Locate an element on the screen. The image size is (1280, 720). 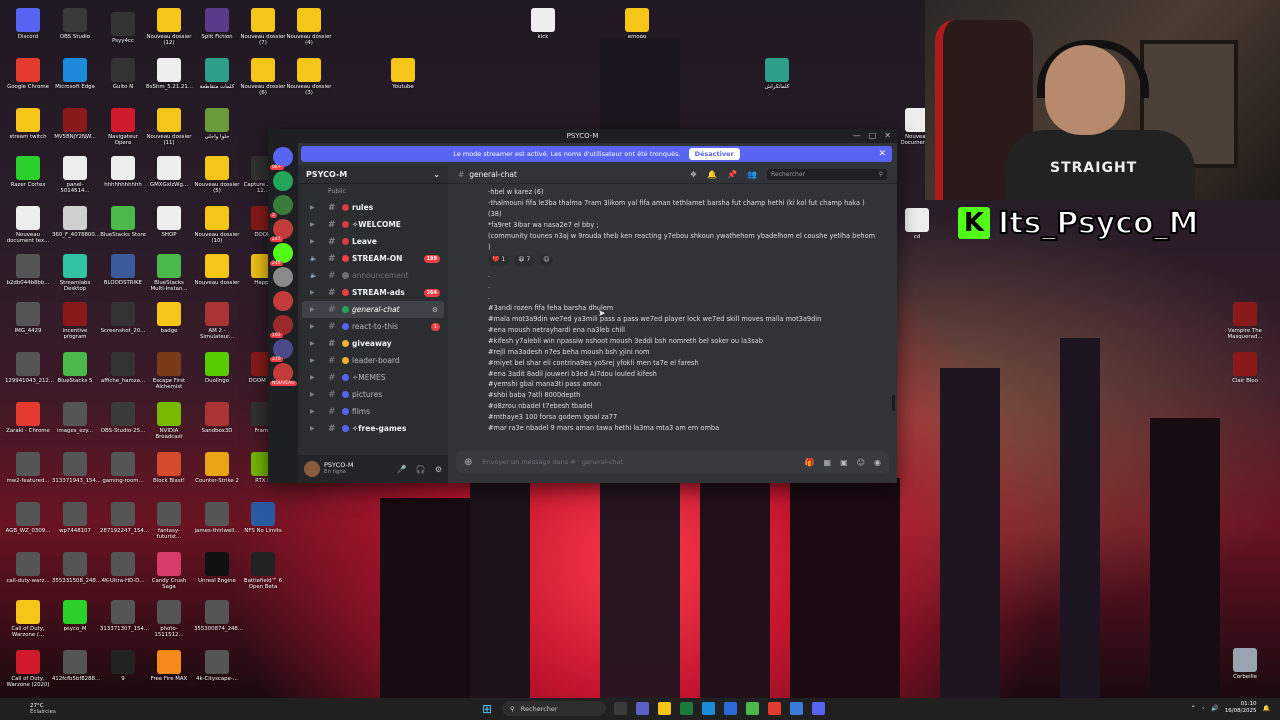
desktop-icon: Nouveau dossier (4) is located at coordinates (309, 27).